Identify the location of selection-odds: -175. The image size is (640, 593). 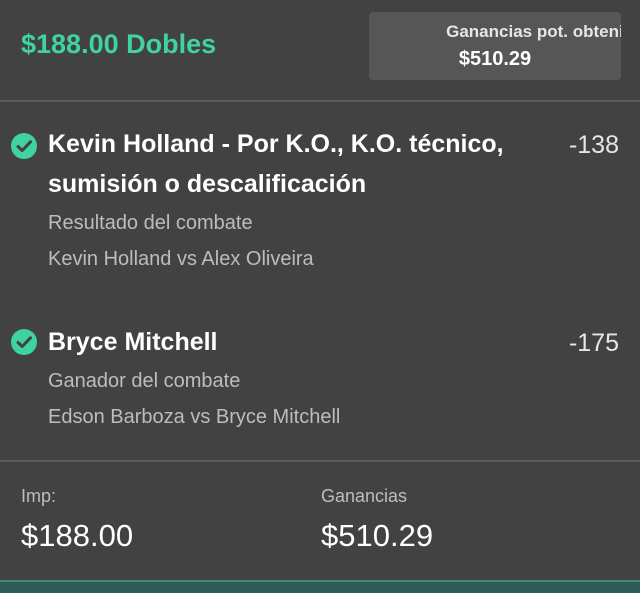
(593, 343).